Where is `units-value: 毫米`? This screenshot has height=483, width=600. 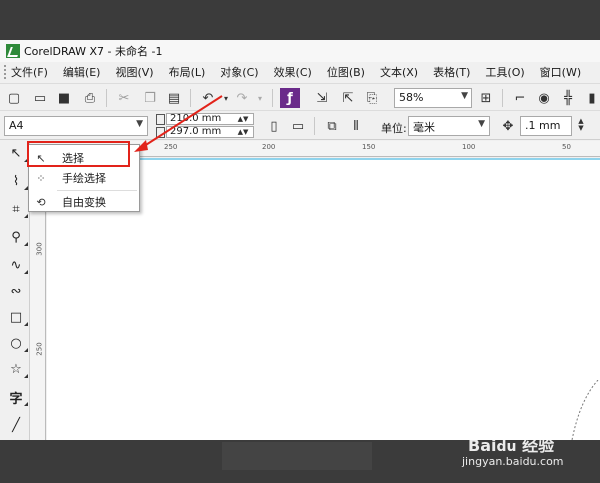 units-value: 毫米 is located at coordinates (424, 127).